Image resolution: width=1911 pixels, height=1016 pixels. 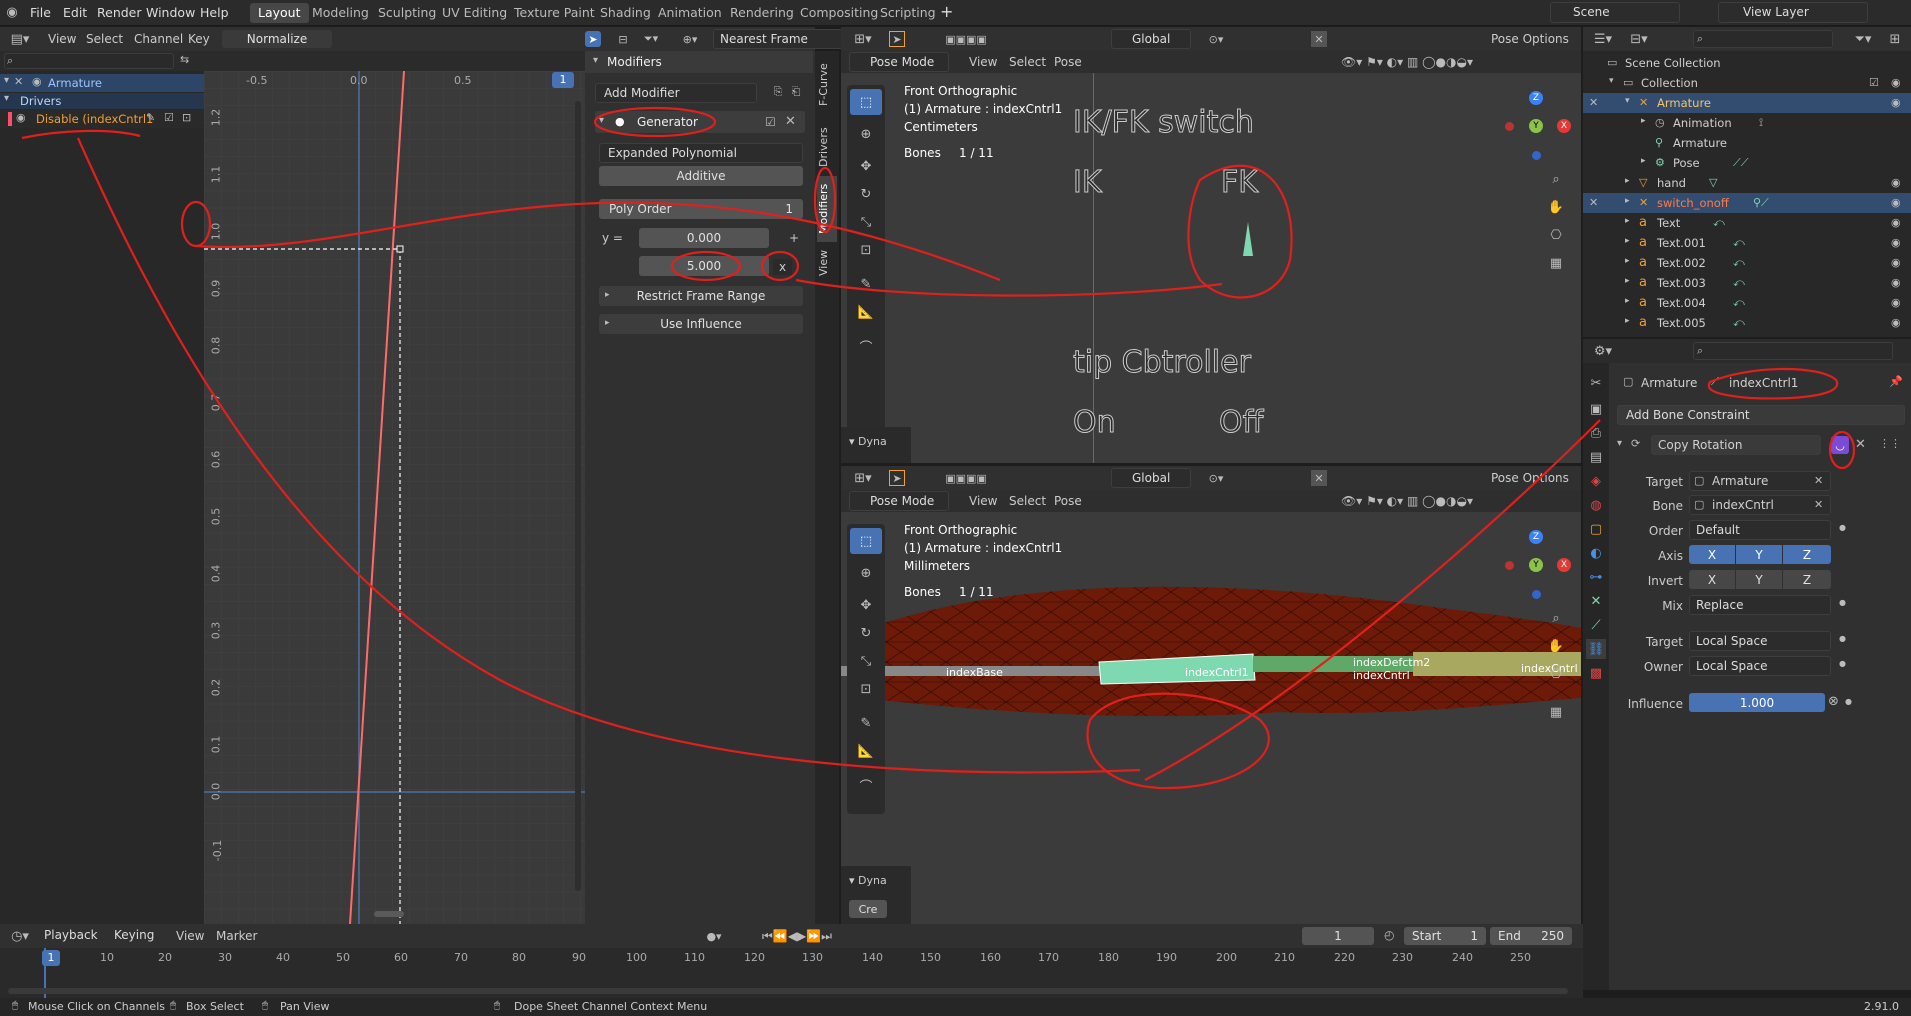 I want to click on tab-rendering: Rendering, so click(x=762, y=13).